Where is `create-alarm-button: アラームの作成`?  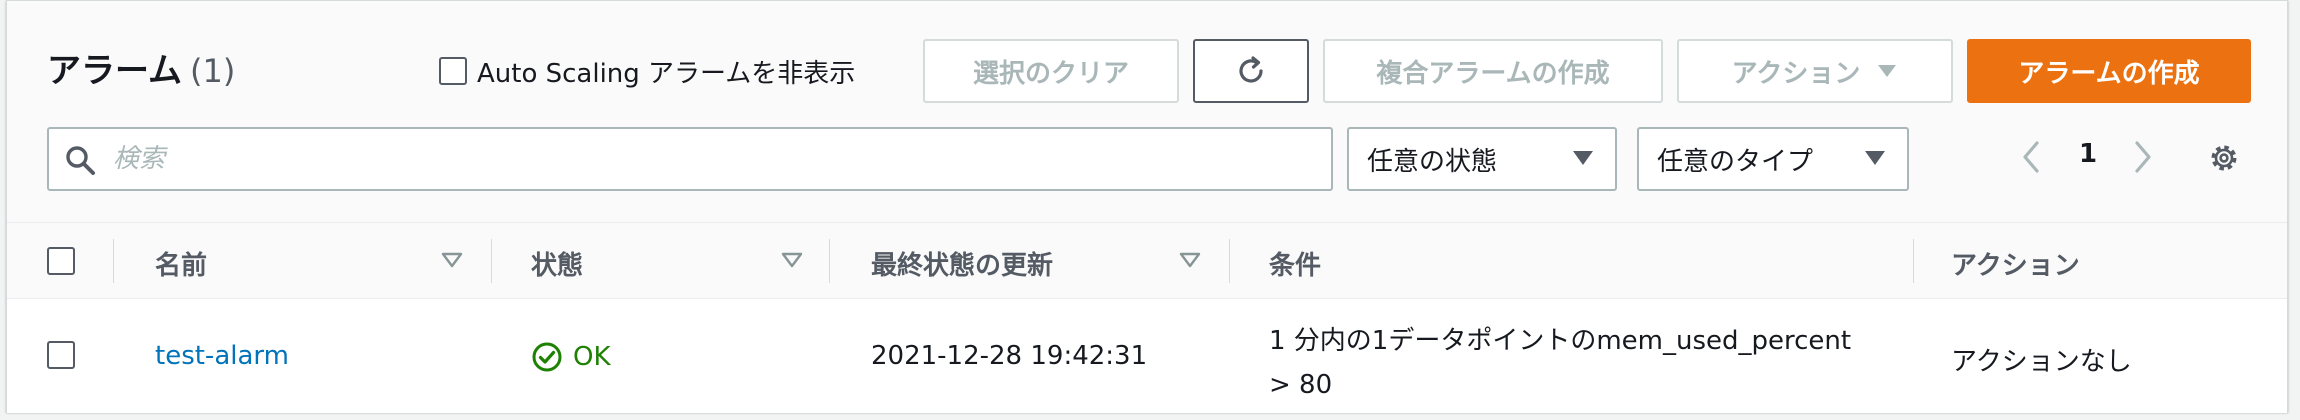 create-alarm-button: アラームの作成 is located at coordinates (2109, 71).